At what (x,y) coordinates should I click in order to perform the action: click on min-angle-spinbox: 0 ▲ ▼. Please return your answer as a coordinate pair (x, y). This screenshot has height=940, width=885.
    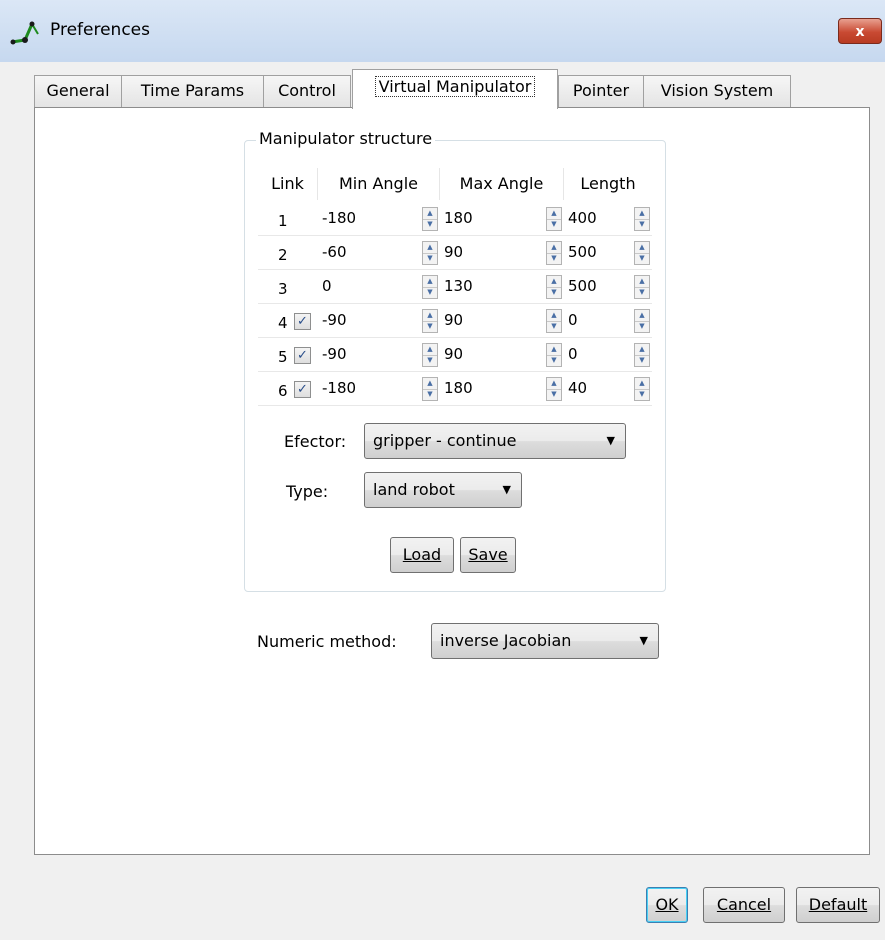
    Looking at the image, I should click on (379, 287).